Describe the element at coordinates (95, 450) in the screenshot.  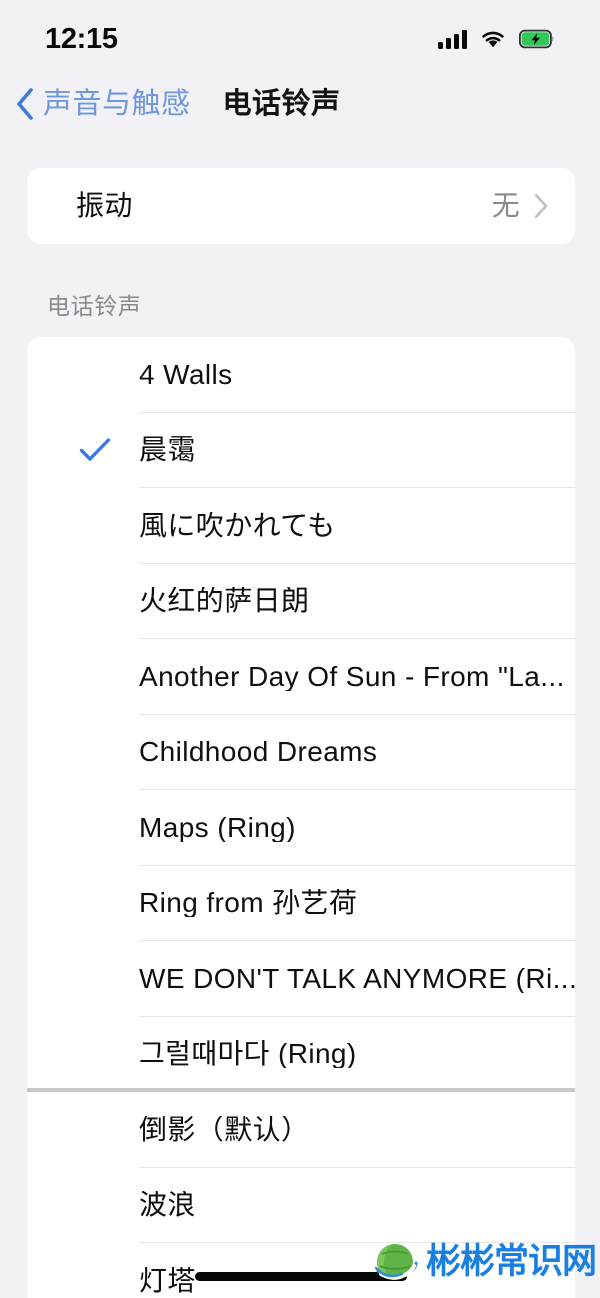
I see `checkmark-icon` at that location.